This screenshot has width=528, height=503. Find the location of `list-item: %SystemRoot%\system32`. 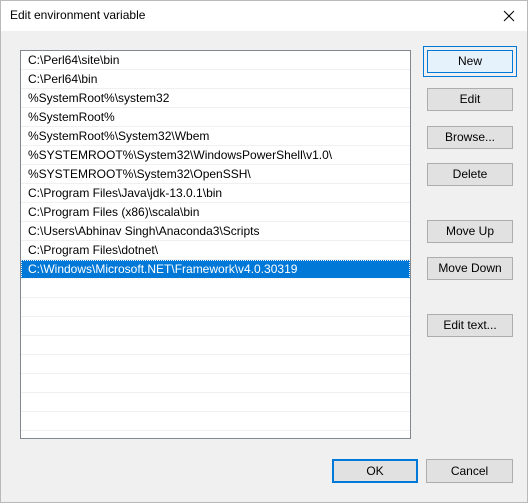

list-item: %SystemRoot%\system32 is located at coordinates (215, 98).